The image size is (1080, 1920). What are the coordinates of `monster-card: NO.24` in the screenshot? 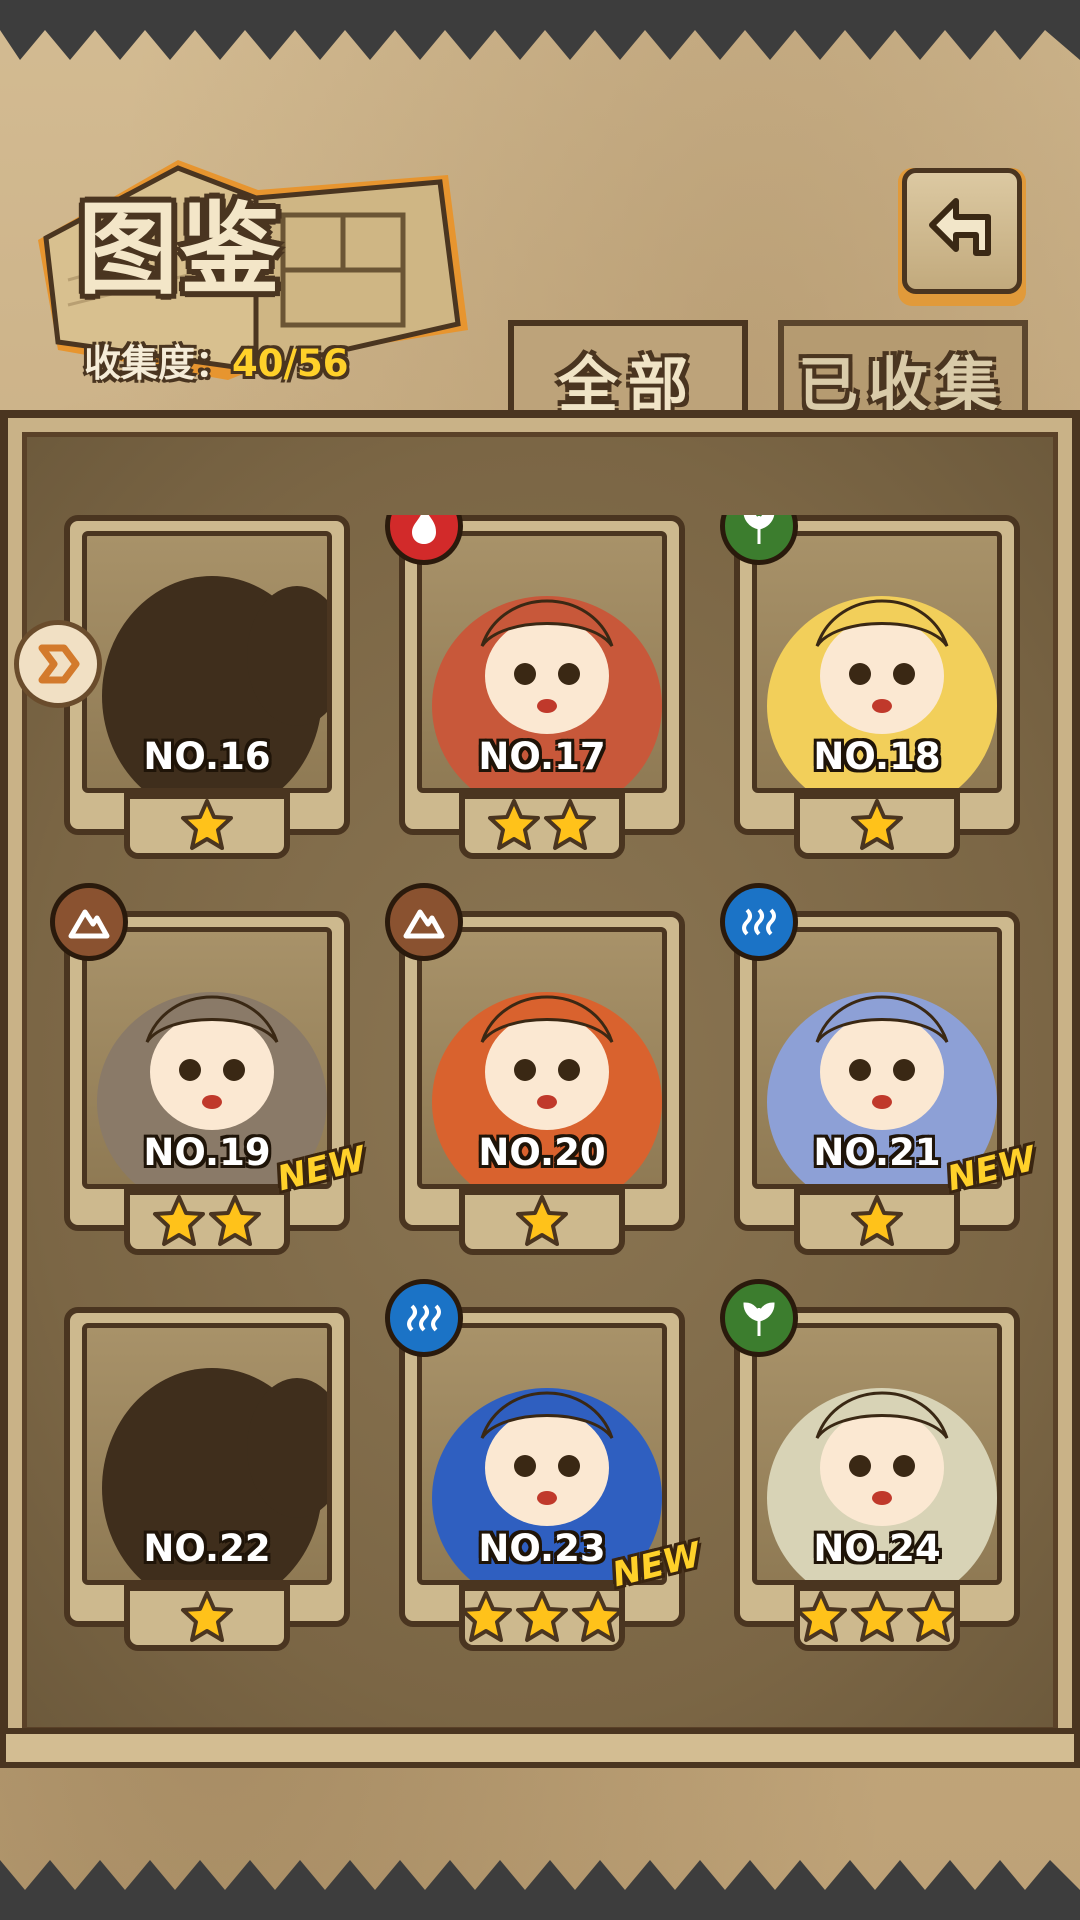 It's located at (870, 1465).